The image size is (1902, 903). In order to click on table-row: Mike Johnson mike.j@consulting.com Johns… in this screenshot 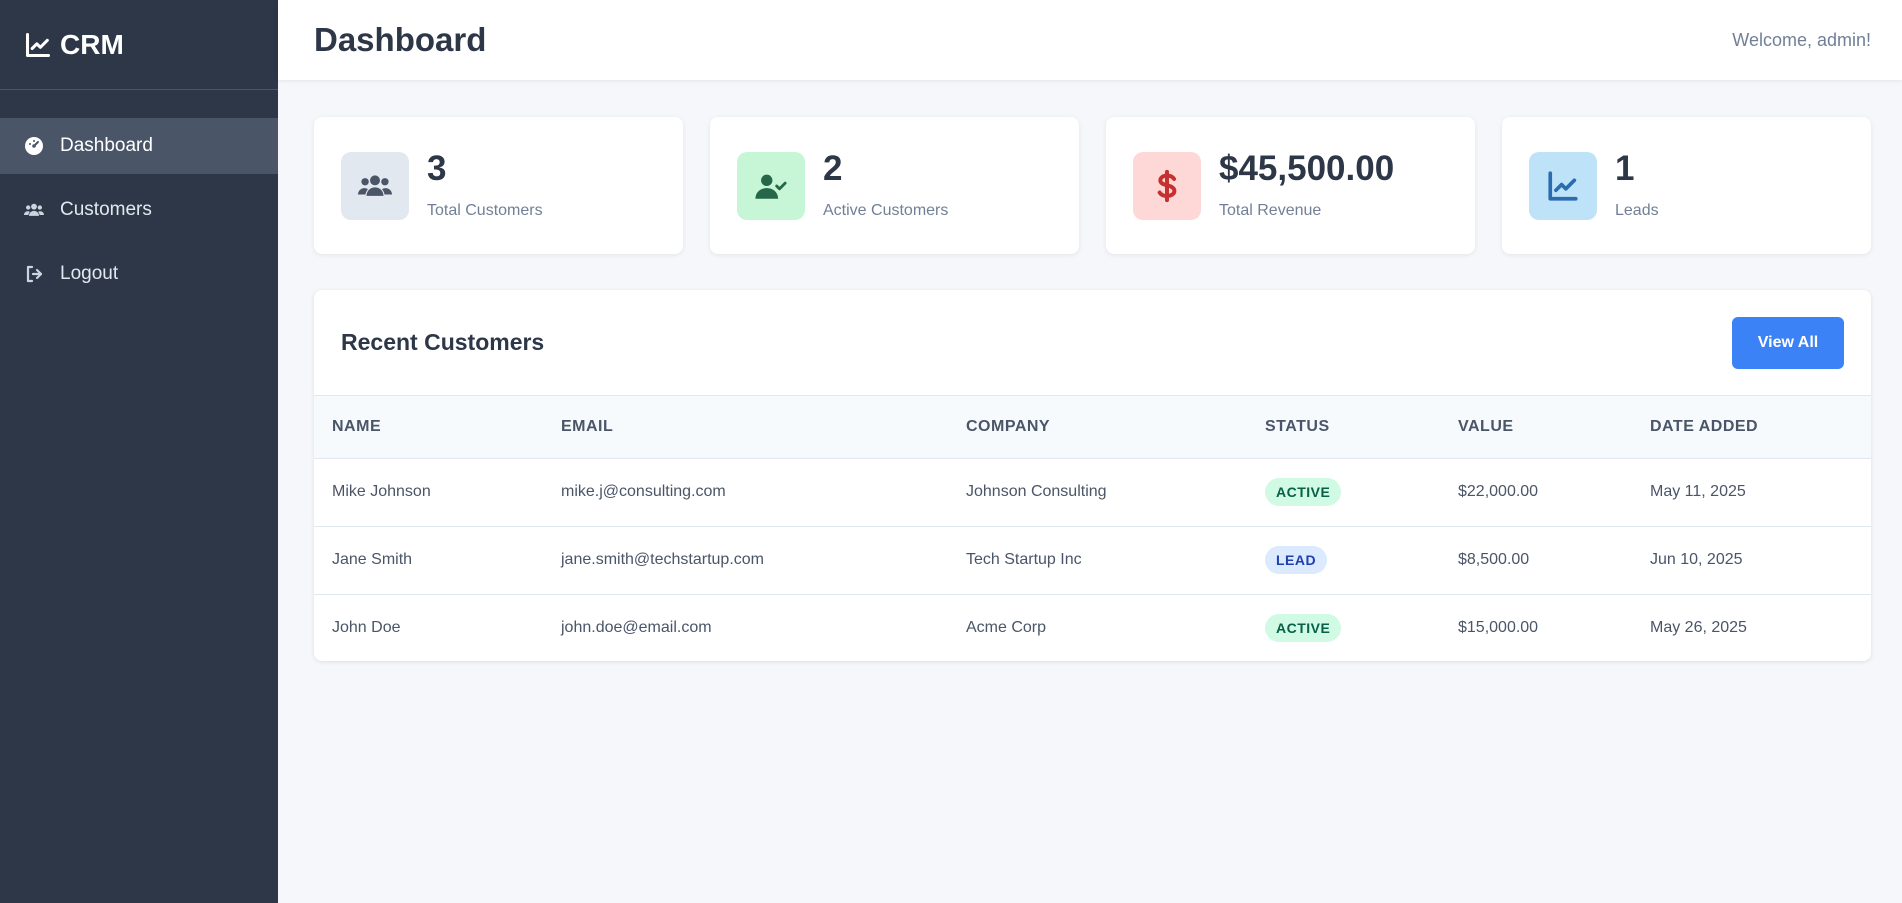, I will do `click(1092, 492)`.